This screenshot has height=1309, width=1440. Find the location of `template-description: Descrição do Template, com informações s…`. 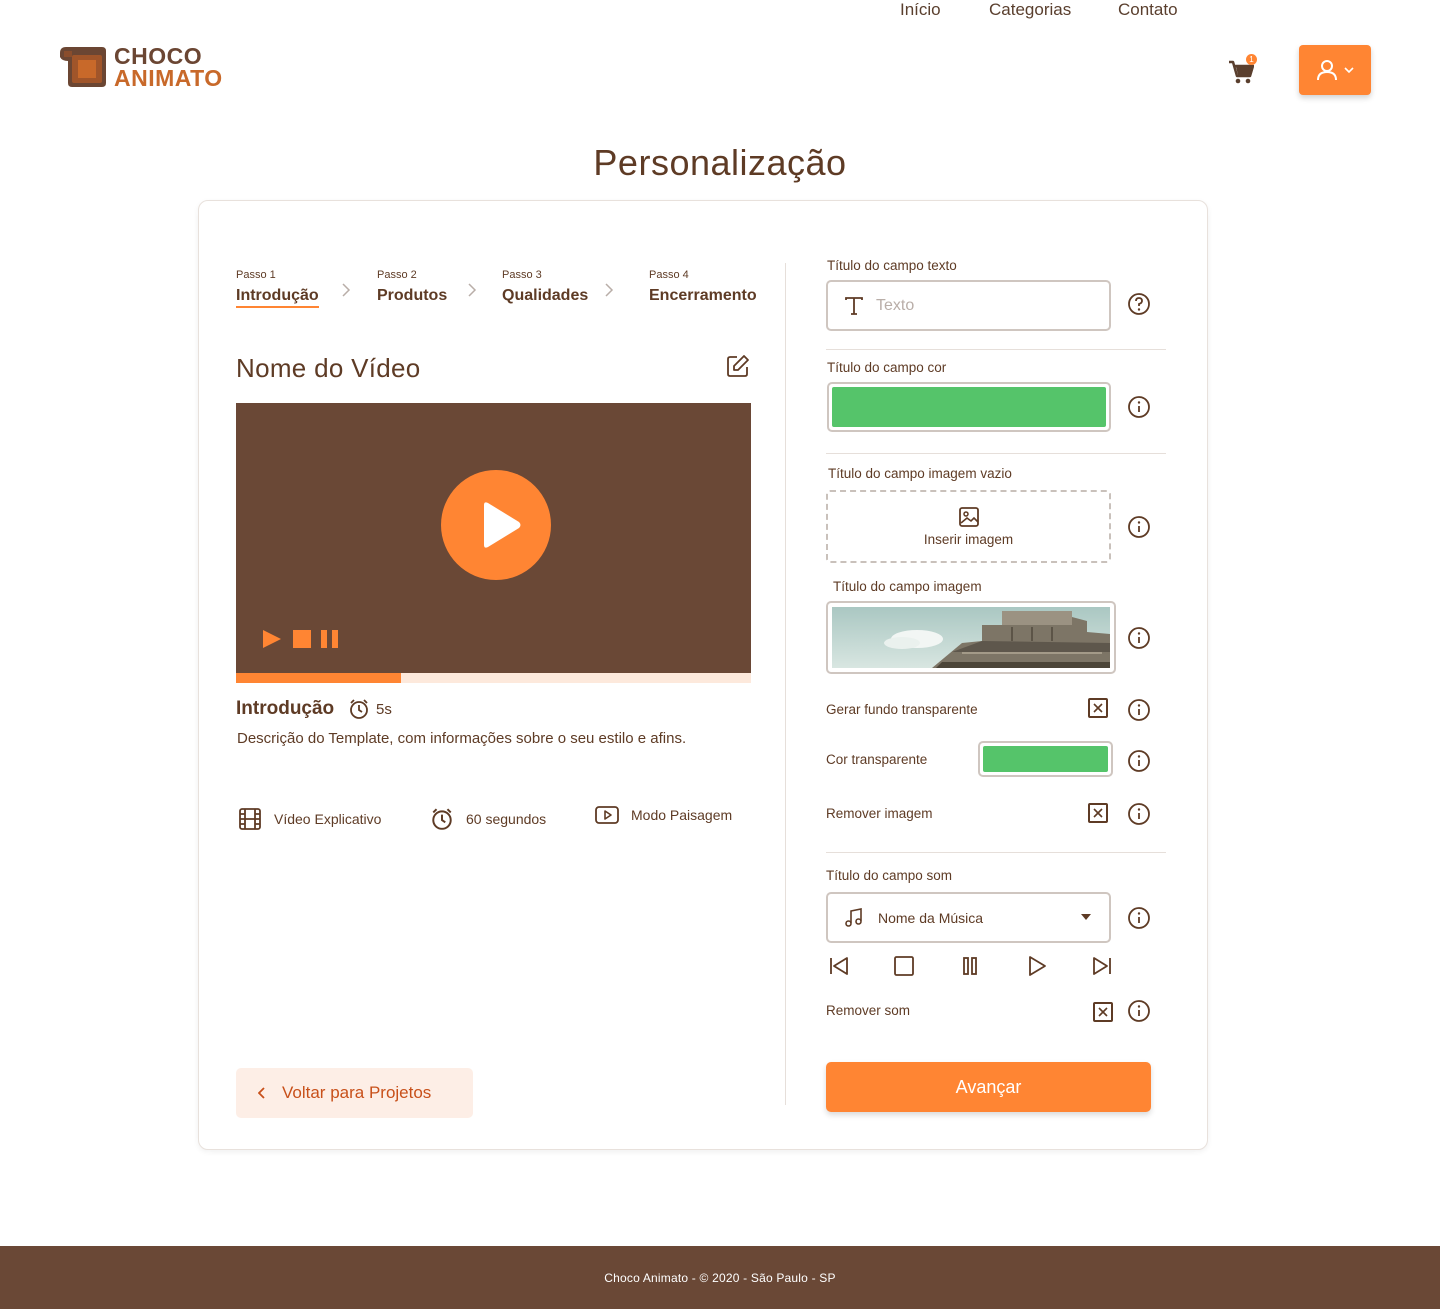

template-description: Descrição do Template, com informações s… is located at coordinates (462, 738).